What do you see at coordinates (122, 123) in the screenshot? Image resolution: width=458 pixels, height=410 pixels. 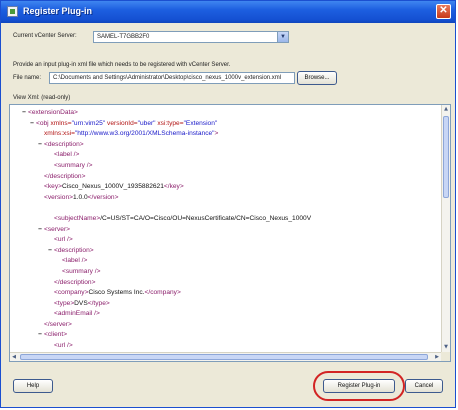 I see `xml-token: versionId=` at bounding box center [122, 123].